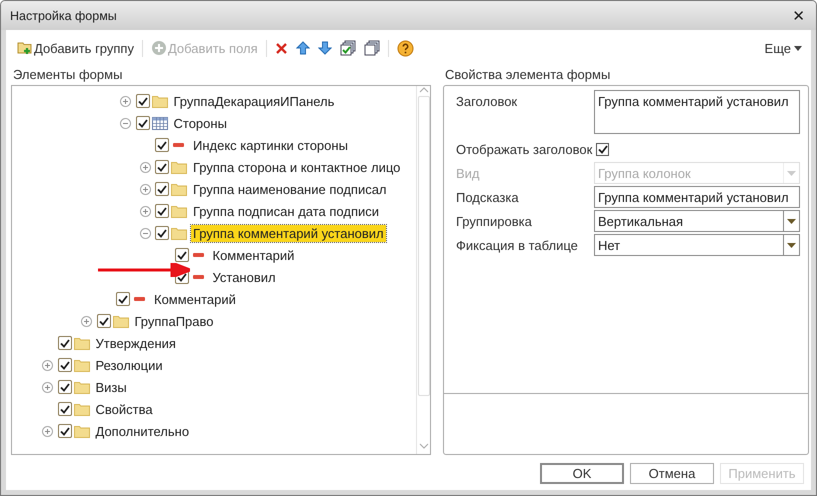 Image resolution: width=817 pixels, height=496 pixels. I want to click on property-label: Отображать заголовок, so click(524, 149).